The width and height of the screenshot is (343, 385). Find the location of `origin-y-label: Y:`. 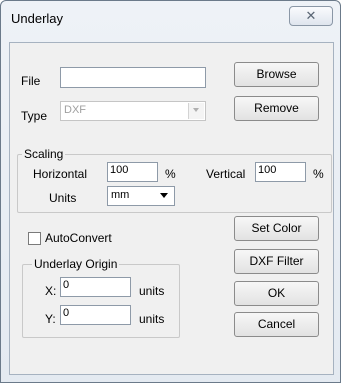

origin-y-label: Y: is located at coordinates (50, 319).